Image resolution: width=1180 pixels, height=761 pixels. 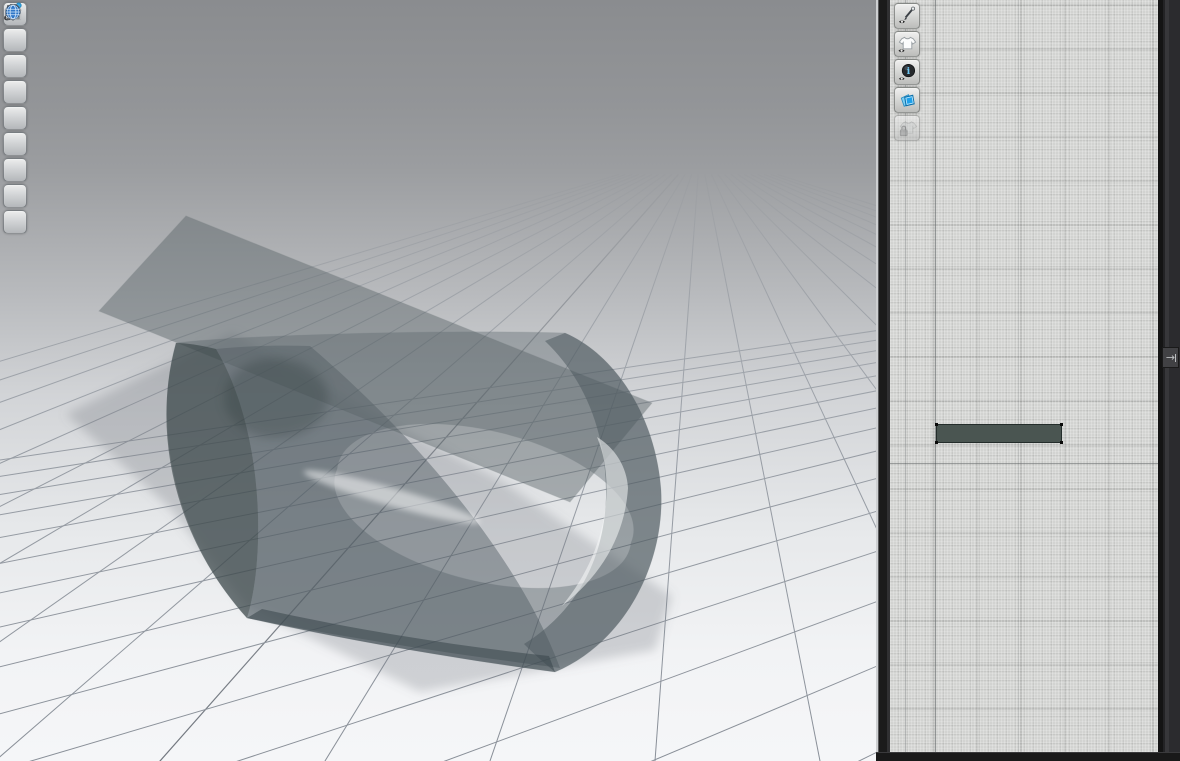 I want to click on toolbar3d-book-dark-button, so click(x=15, y=93).